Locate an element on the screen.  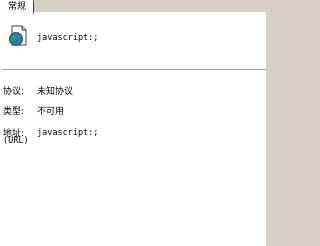
divider is located at coordinates (134, 70).